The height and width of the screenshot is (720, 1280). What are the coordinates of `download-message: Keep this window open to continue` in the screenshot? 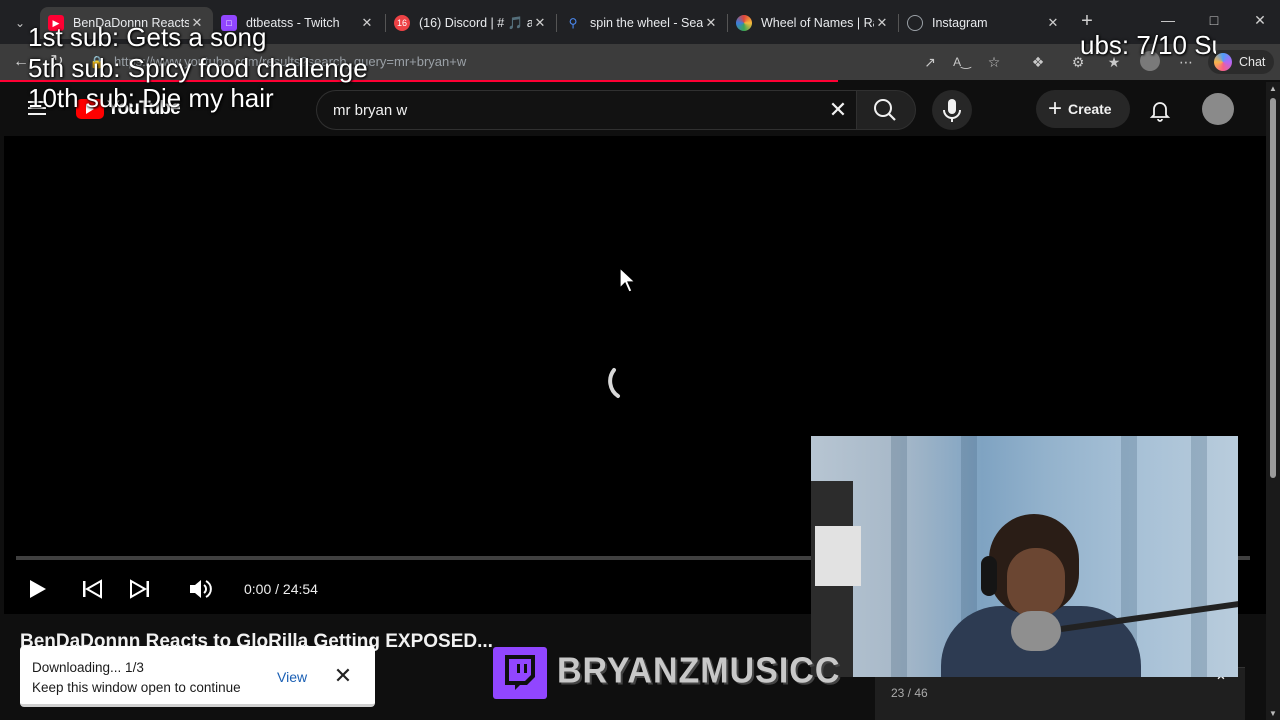 It's located at (136, 687).